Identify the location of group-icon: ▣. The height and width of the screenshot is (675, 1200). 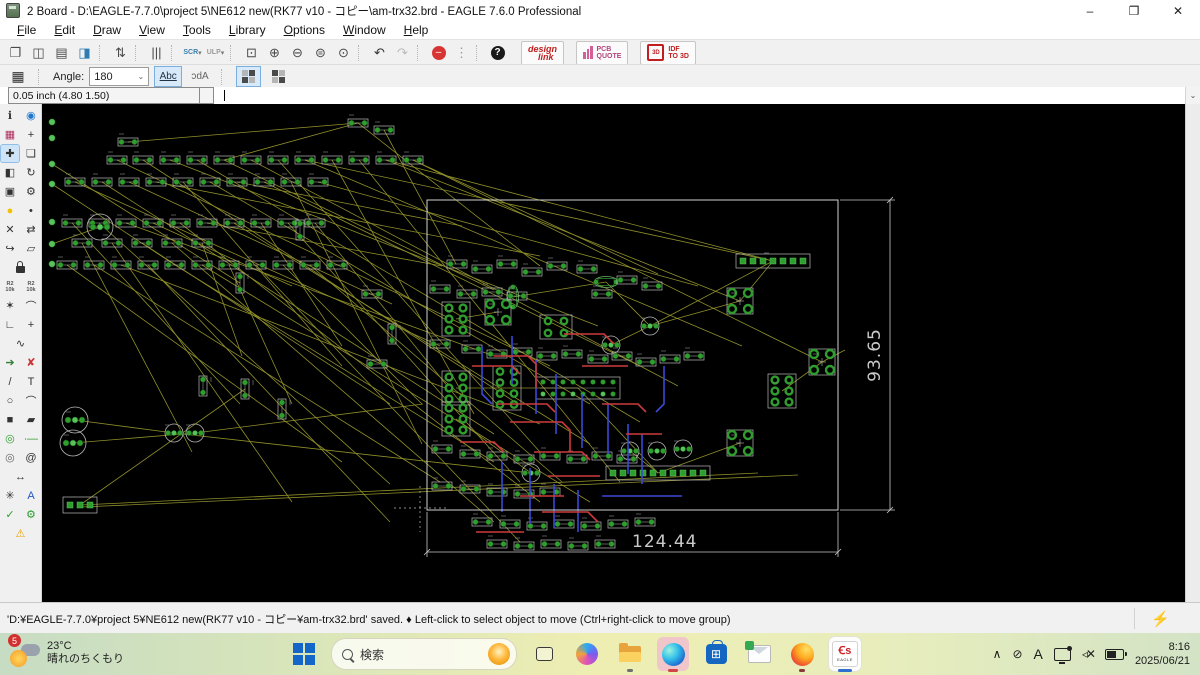
(10, 191).